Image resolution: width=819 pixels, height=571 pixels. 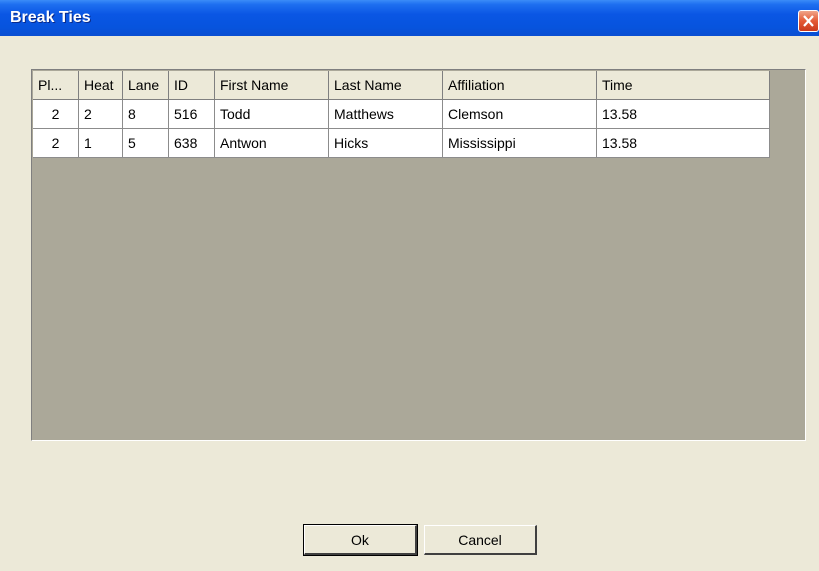 I want to click on ok-button: Ok, so click(x=360, y=540).